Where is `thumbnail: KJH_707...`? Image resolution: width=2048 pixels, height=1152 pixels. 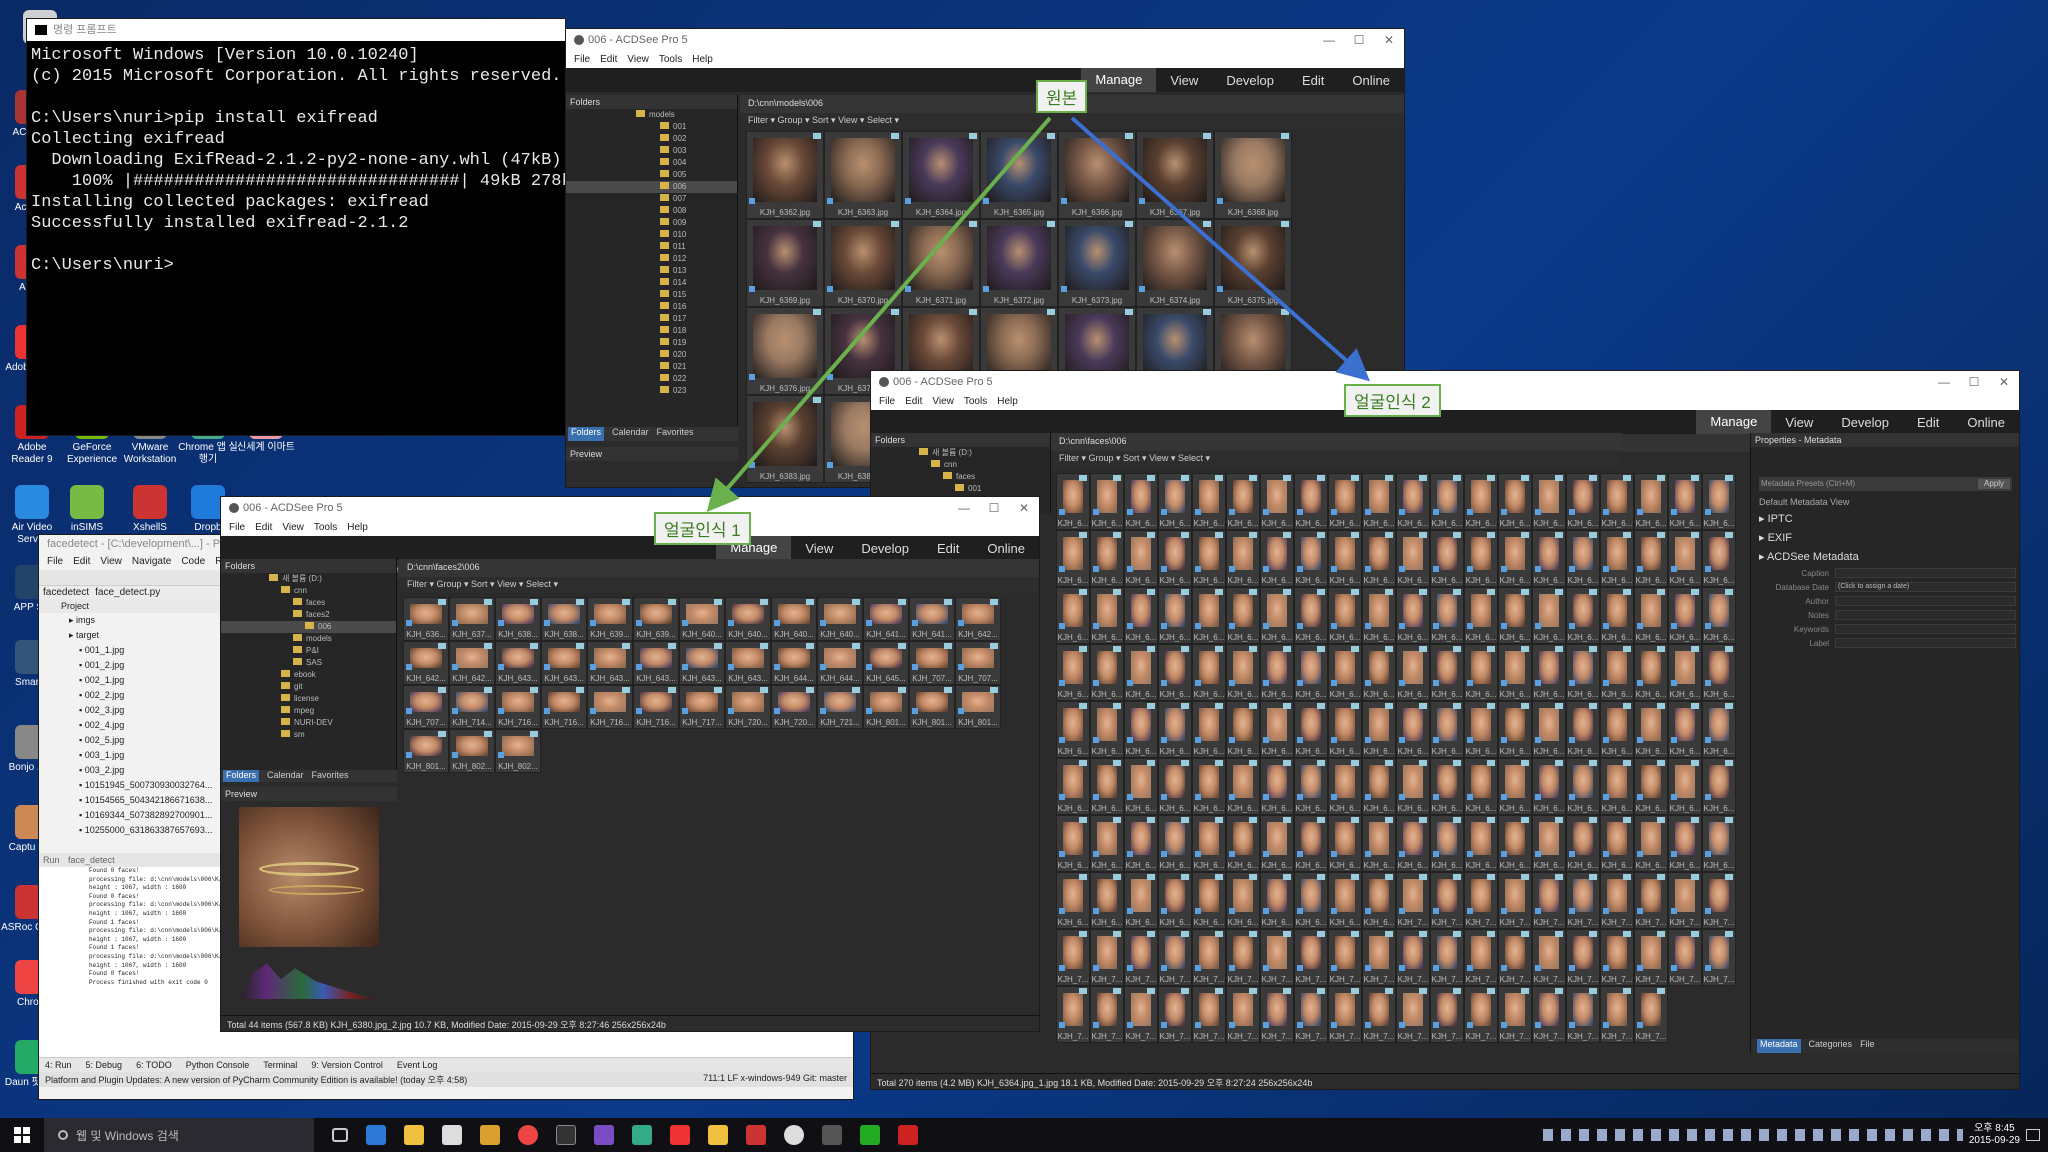 thumbnail: KJH_707... is located at coordinates (978, 663).